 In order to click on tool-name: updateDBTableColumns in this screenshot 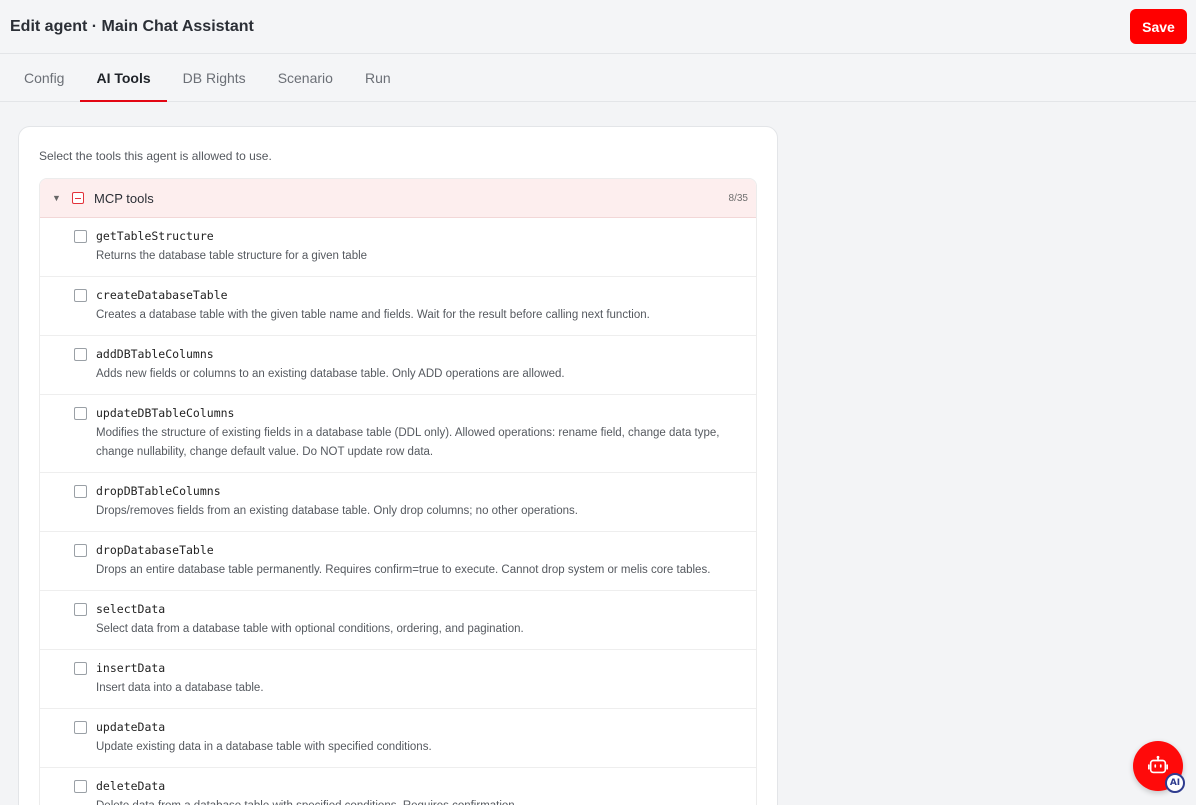, I will do `click(420, 413)`.